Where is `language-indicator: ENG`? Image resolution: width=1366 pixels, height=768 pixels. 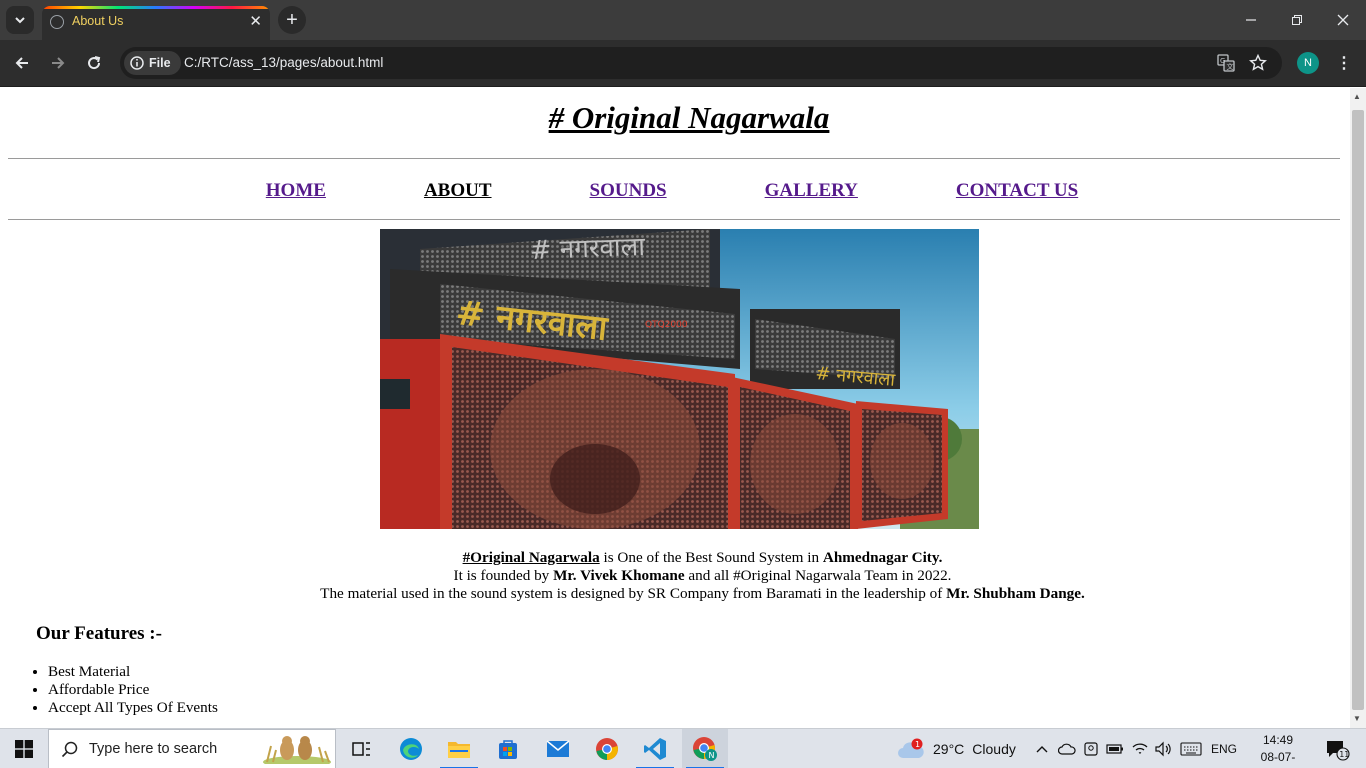 language-indicator: ENG is located at coordinates (1224, 748).